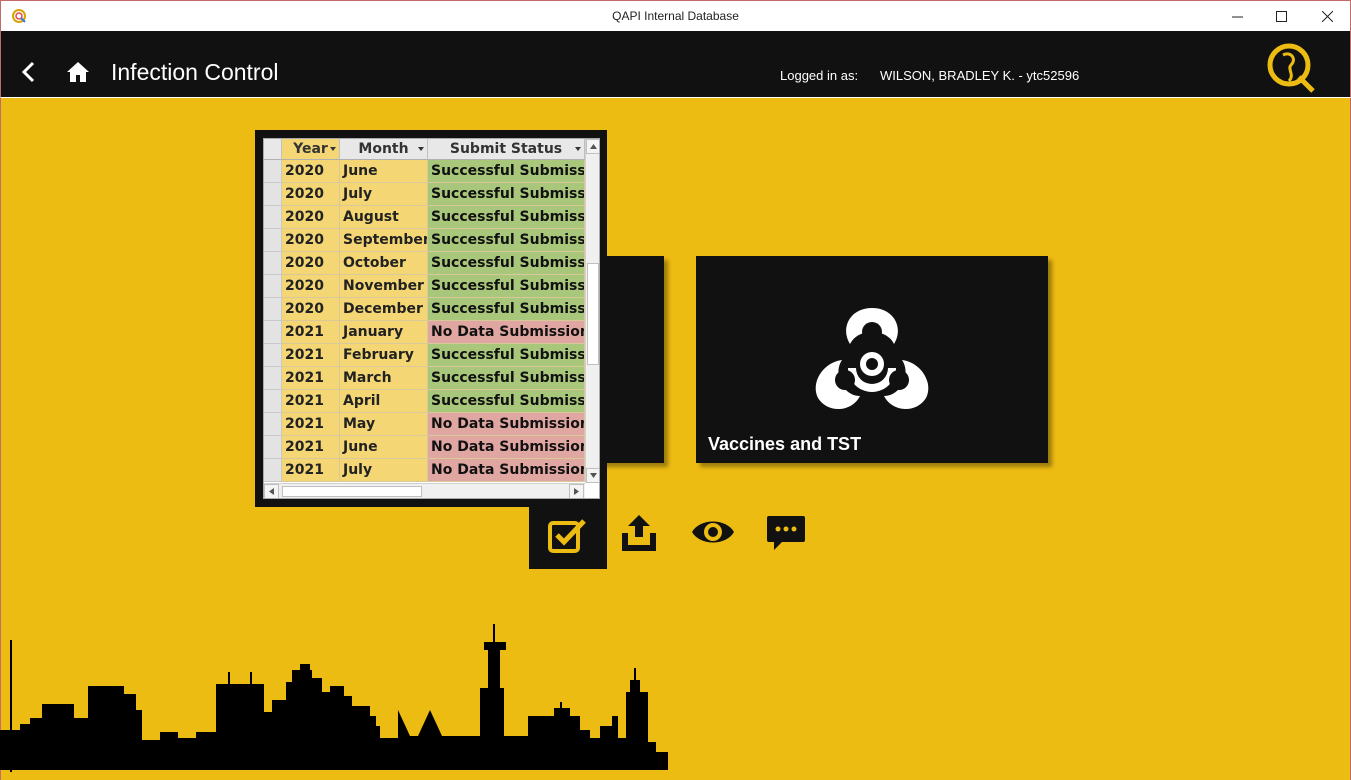  Describe the element at coordinates (593, 314) in the screenshot. I see `vertical-scroll-thumb` at that location.